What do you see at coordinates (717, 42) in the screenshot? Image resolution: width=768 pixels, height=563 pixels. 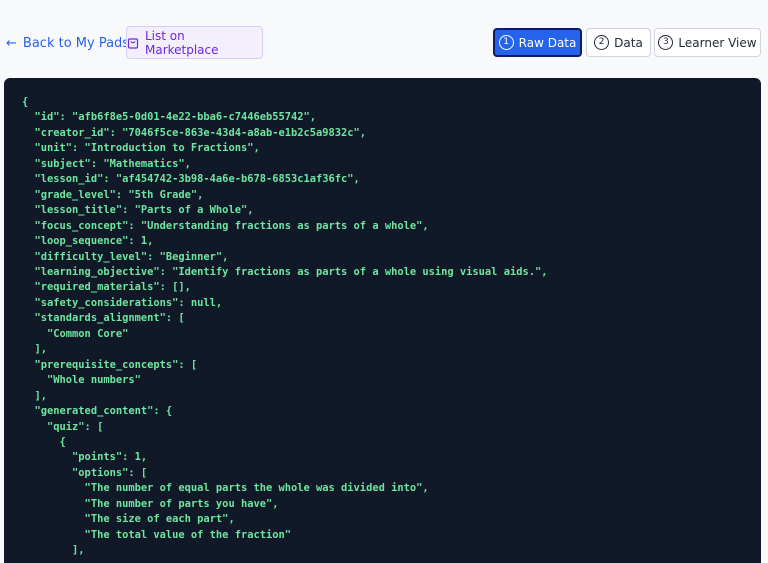 I see `learner-view-label: Learner View` at bounding box center [717, 42].